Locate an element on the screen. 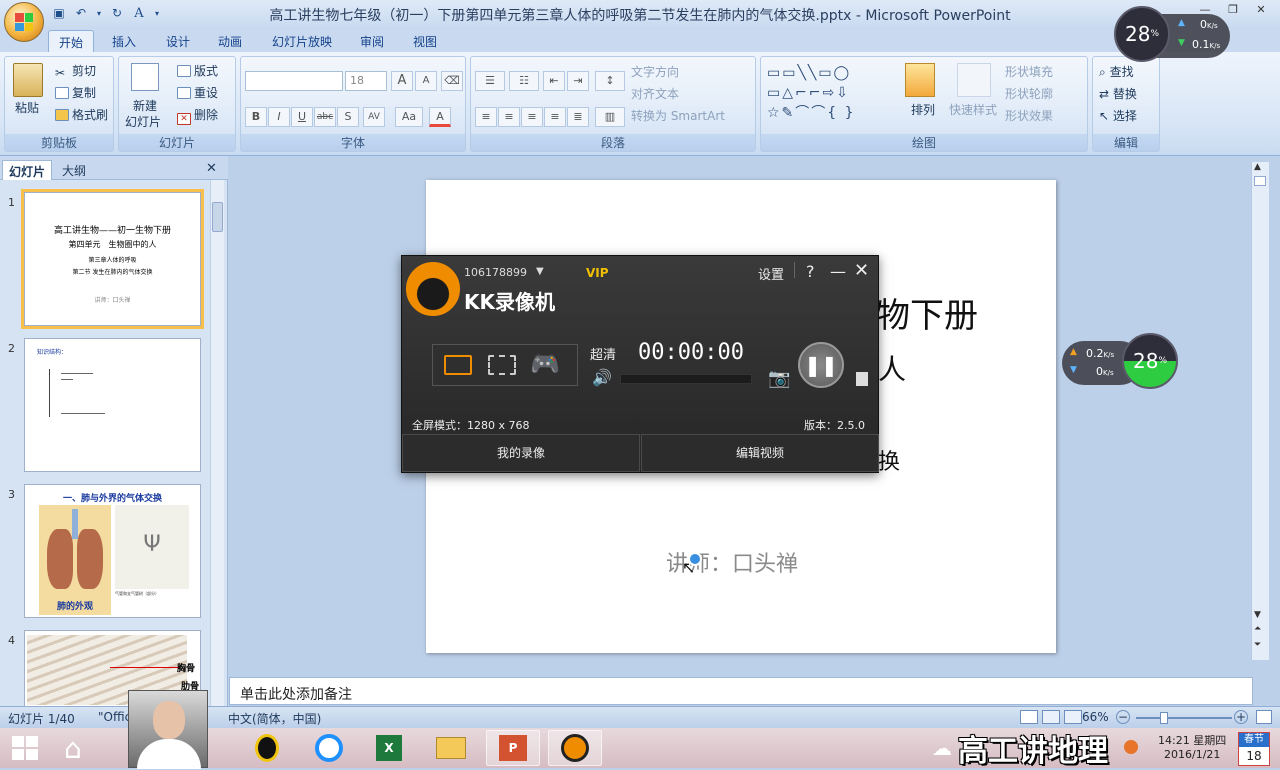  arrange-icon is located at coordinates (920, 80).